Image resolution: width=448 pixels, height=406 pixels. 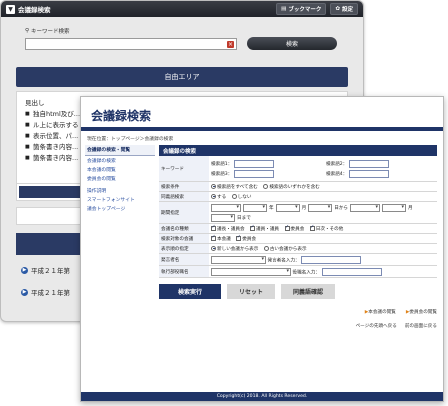 I want to click on logo-icon: ▼, so click(x=10, y=9).